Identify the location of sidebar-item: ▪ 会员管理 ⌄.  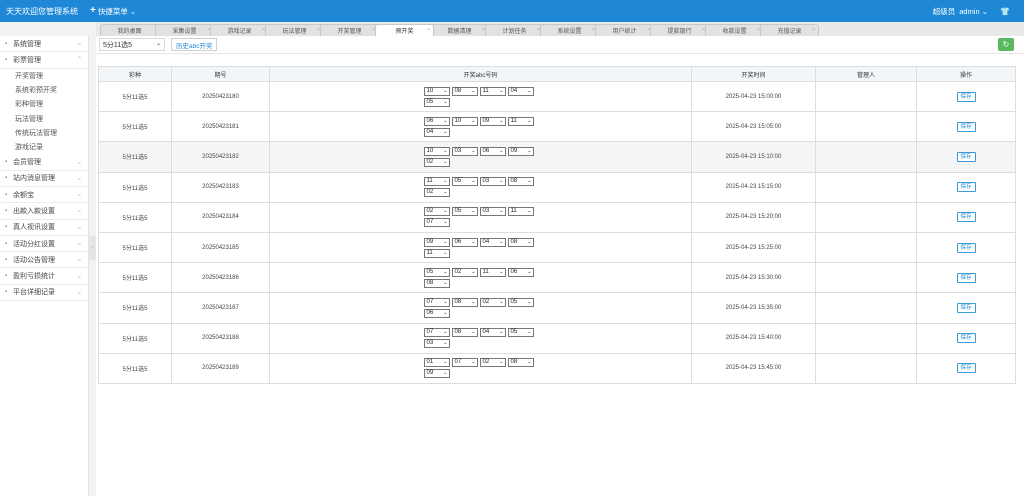
(44, 162).